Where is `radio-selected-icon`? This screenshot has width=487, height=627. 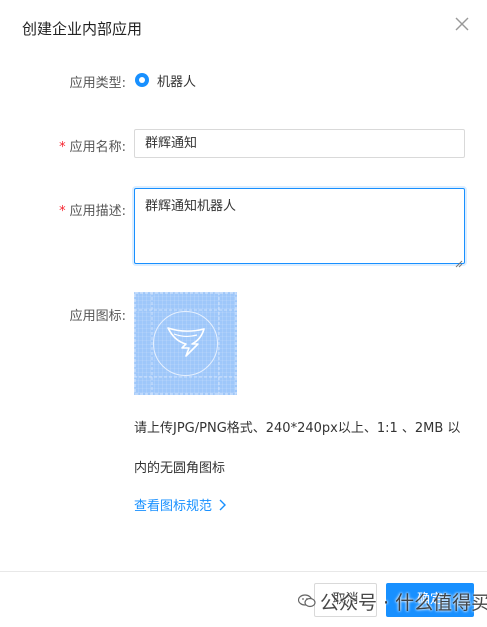
radio-selected-icon is located at coordinates (142, 80).